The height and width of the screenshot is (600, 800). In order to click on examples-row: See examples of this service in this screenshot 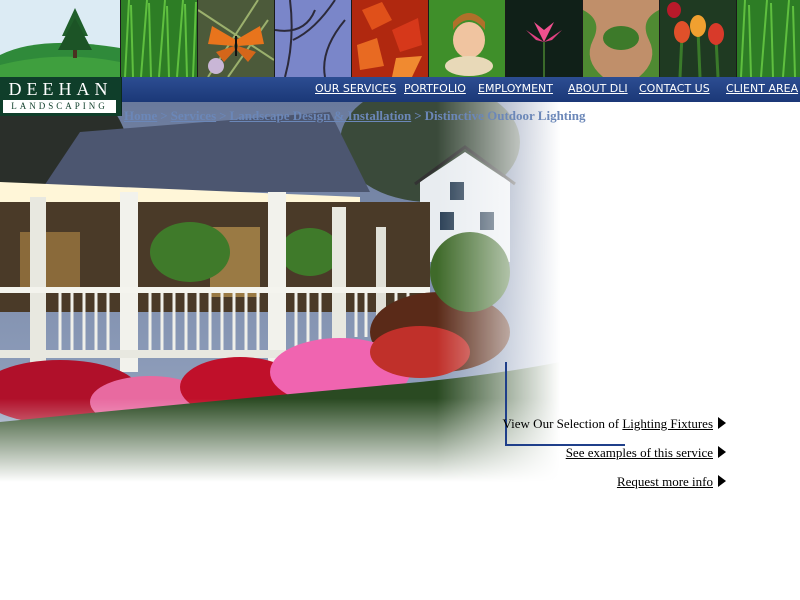, I will do `click(646, 453)`.